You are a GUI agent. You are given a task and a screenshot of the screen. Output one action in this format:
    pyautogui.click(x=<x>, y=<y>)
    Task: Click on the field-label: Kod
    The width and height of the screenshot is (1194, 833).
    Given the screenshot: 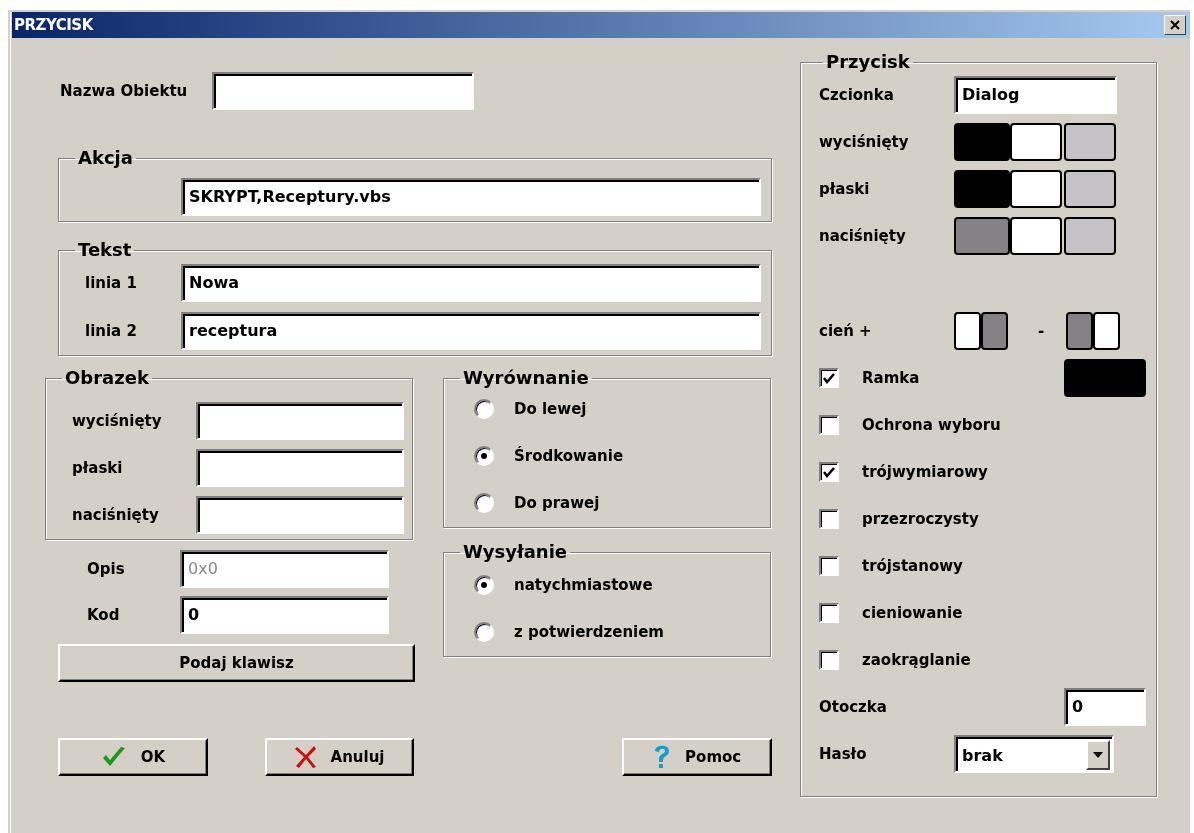 What is the action you would take?
    pyautogui.click(x=104, y=615)
    